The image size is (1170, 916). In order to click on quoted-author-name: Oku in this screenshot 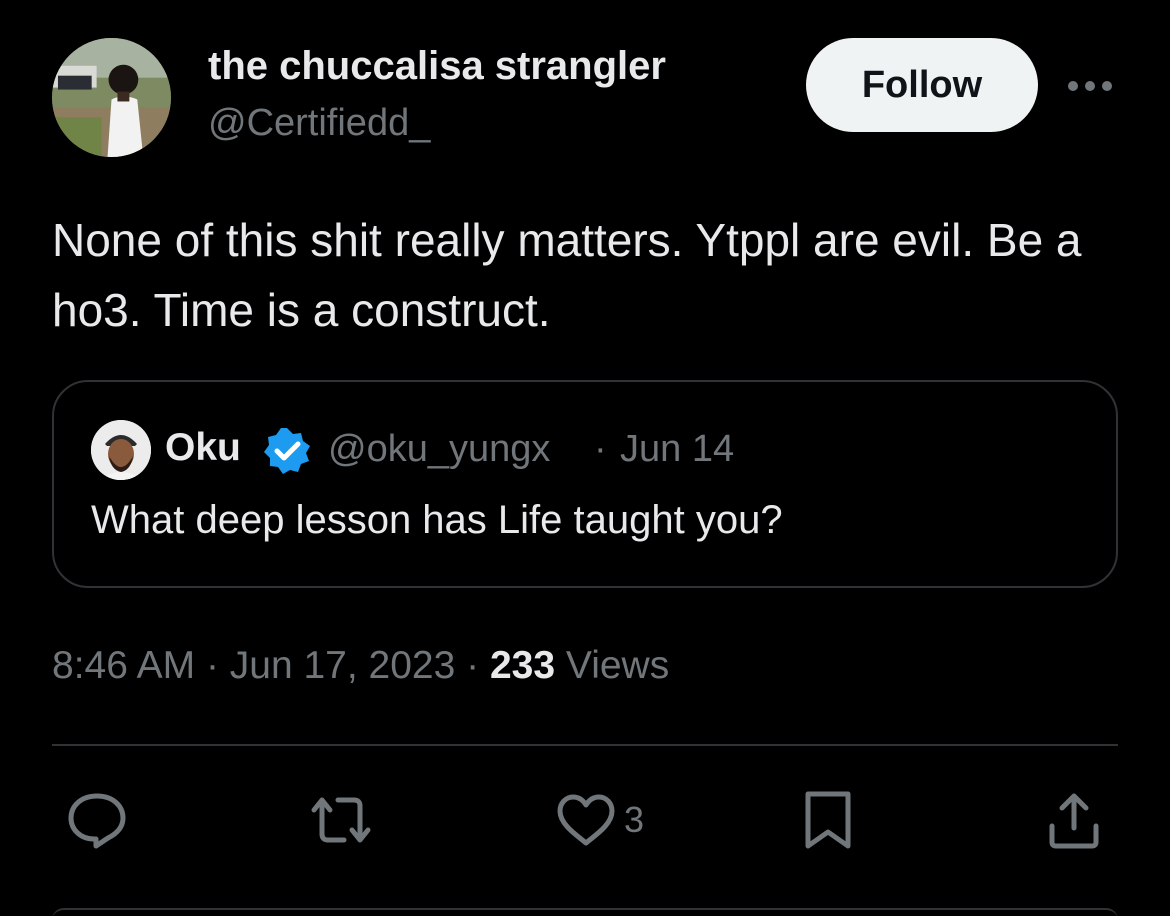, I will do `click(203, 448)`.